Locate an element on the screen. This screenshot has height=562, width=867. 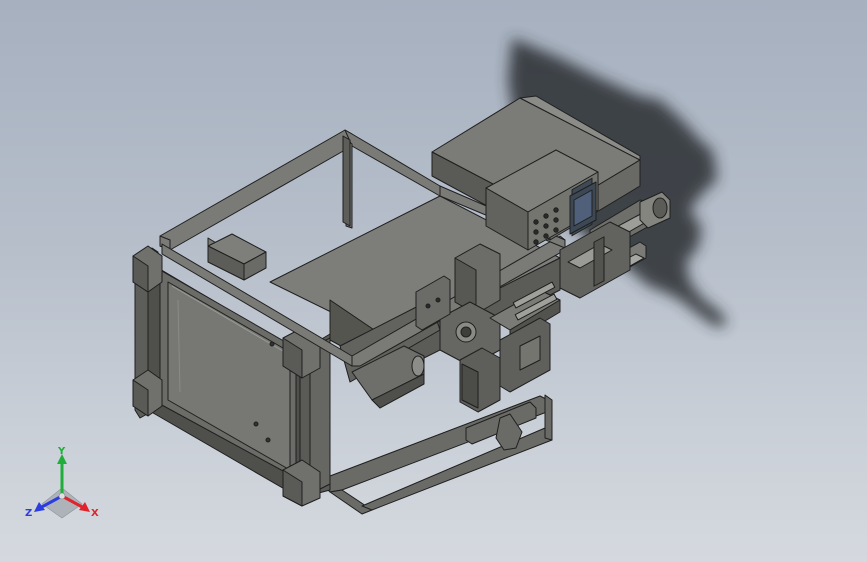
y-axis-label: Y is located at coordinates (61, 451).